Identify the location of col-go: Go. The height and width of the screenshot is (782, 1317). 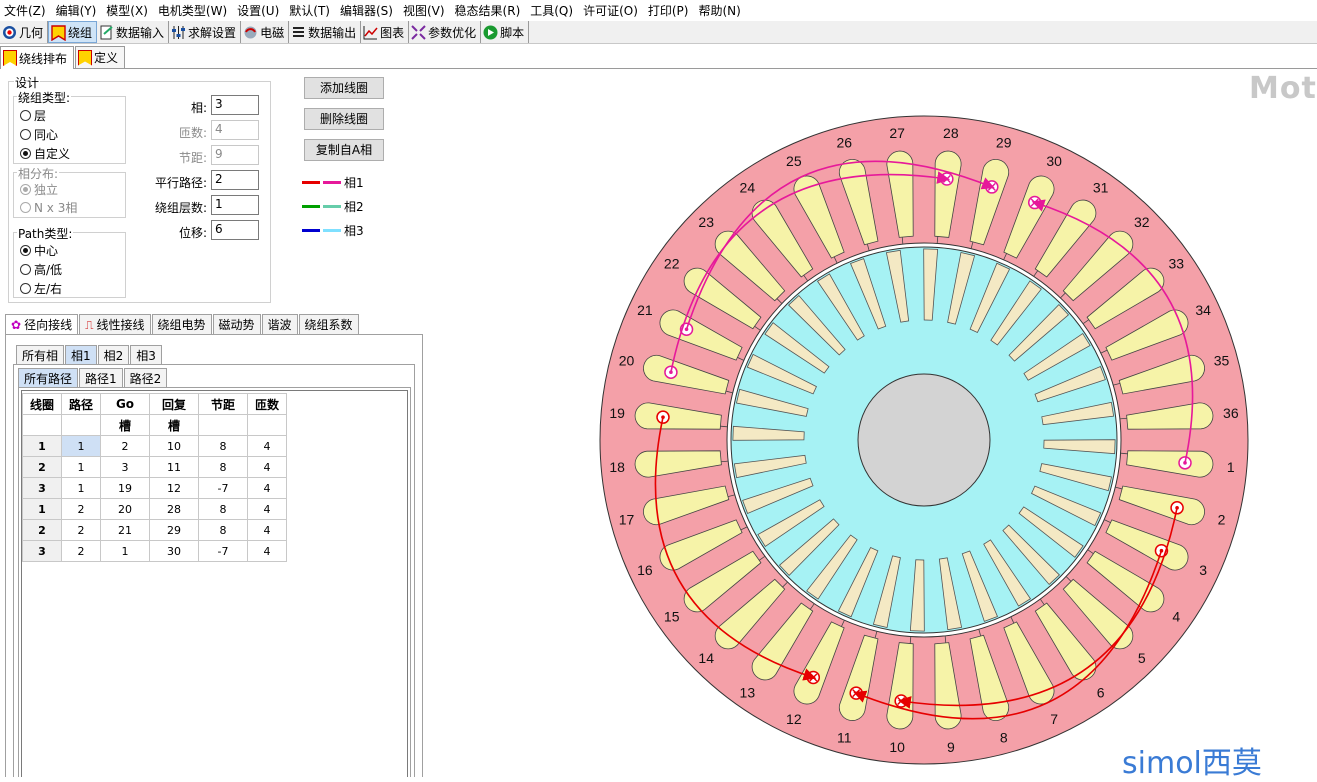
(125, 404).